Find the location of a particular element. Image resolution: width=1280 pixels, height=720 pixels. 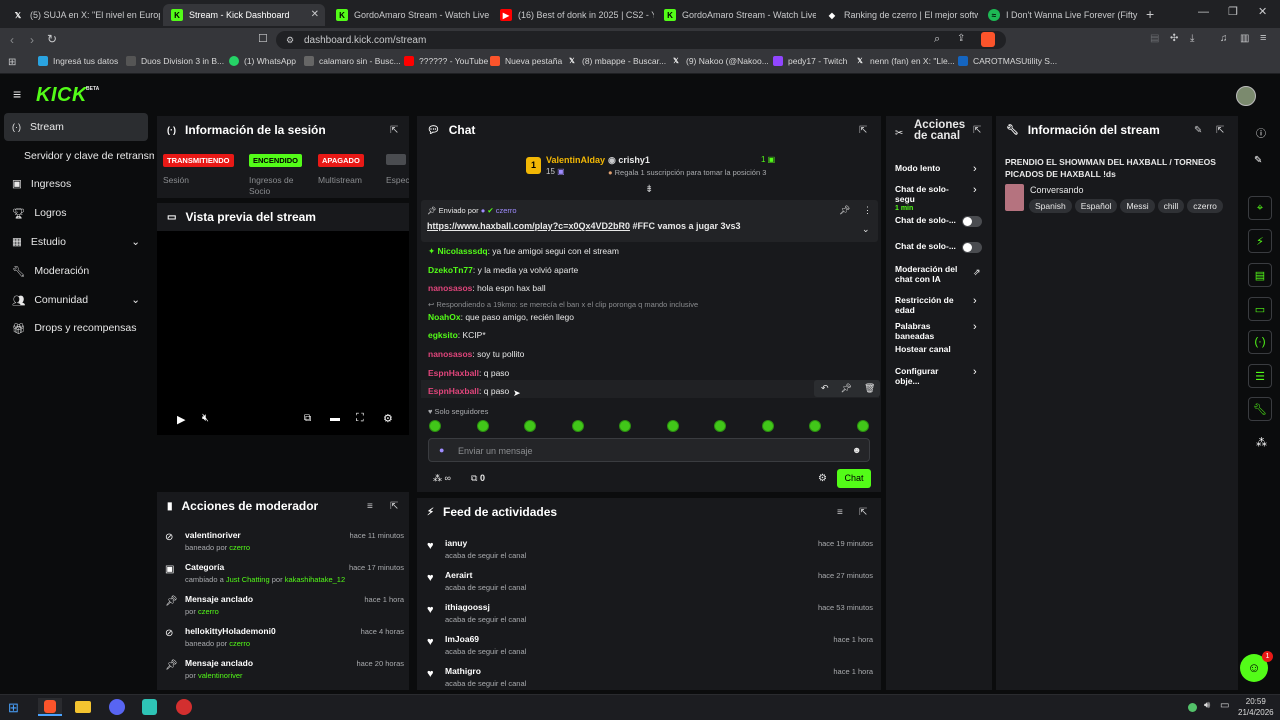

taskbar-brave is located at coordinates (50, 707).